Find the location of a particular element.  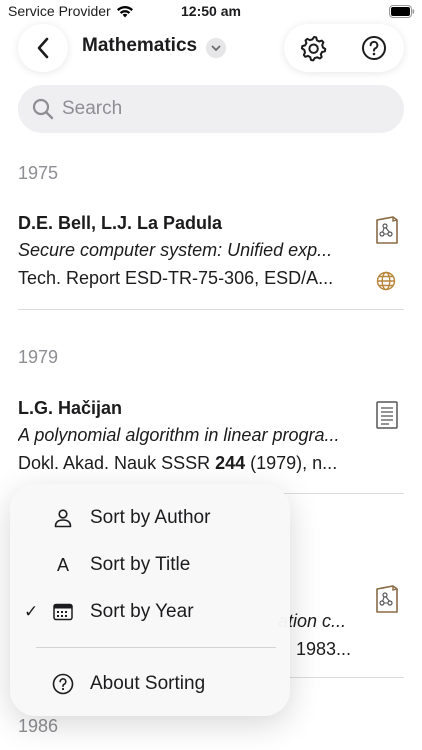

carrier-label: Service Provider is located at coordinates (59, 11).